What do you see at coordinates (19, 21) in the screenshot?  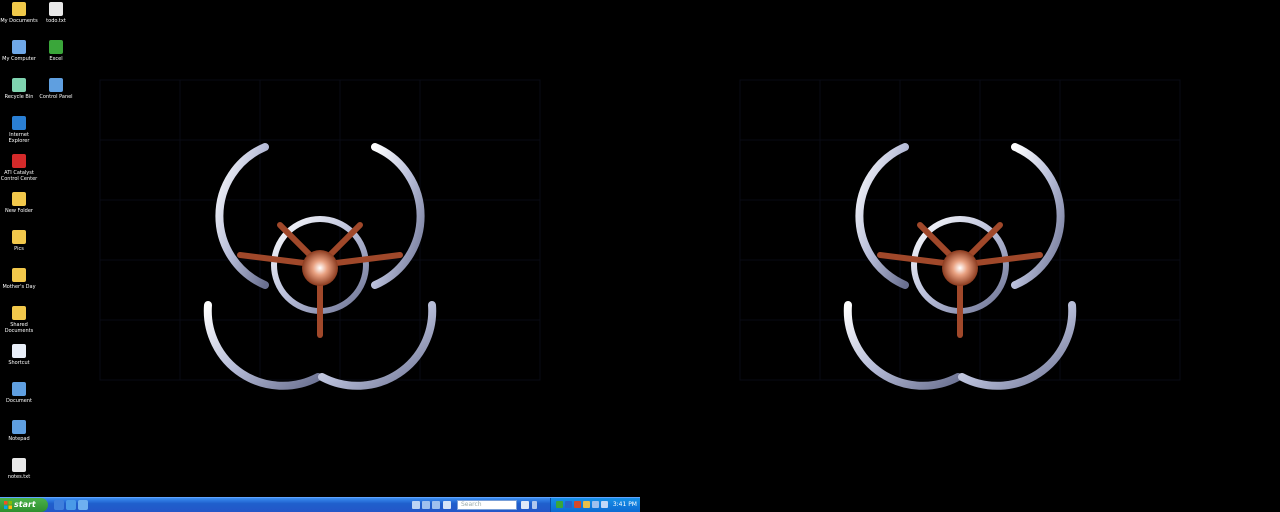 I see `desktop-icon-label: My Documents` at bounding box center [19, 21].